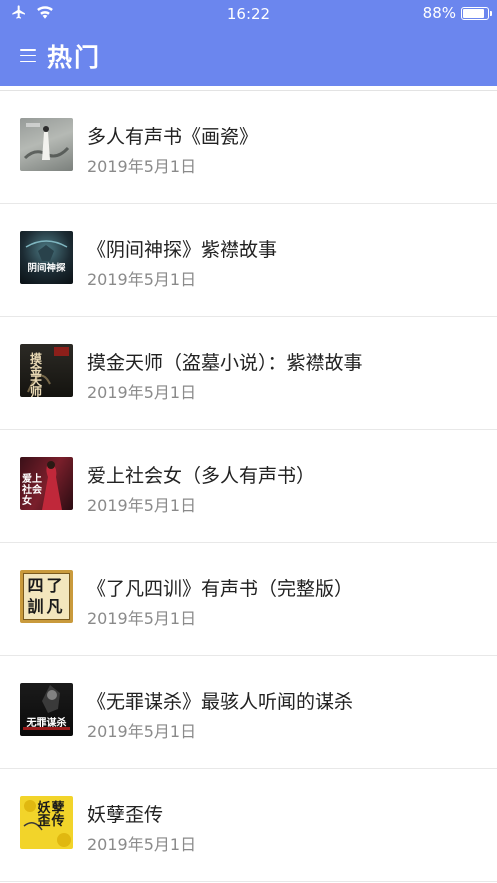 This screenshot has width=497, height=883. What do you see at coordinates (46, 723) in the screenshot?
I see `cover-title: 无罪谋杀` at bounding box center [46, 723].